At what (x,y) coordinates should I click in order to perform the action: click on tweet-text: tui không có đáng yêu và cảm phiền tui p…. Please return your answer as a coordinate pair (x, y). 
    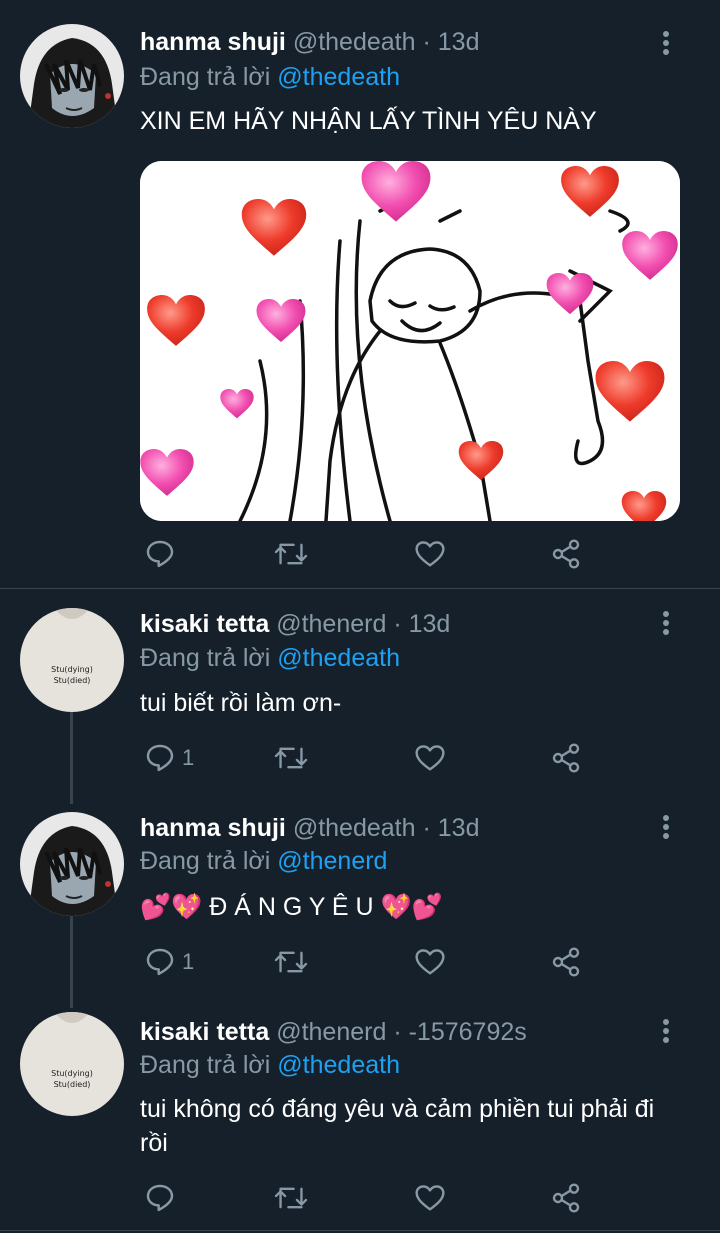
    Looking at the image, I should click on (397, 1126).